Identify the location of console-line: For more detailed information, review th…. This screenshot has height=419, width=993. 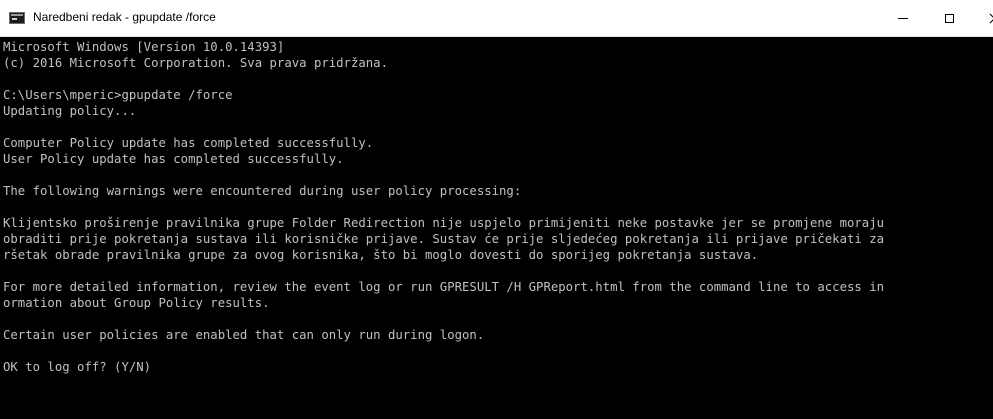
(443, 287).